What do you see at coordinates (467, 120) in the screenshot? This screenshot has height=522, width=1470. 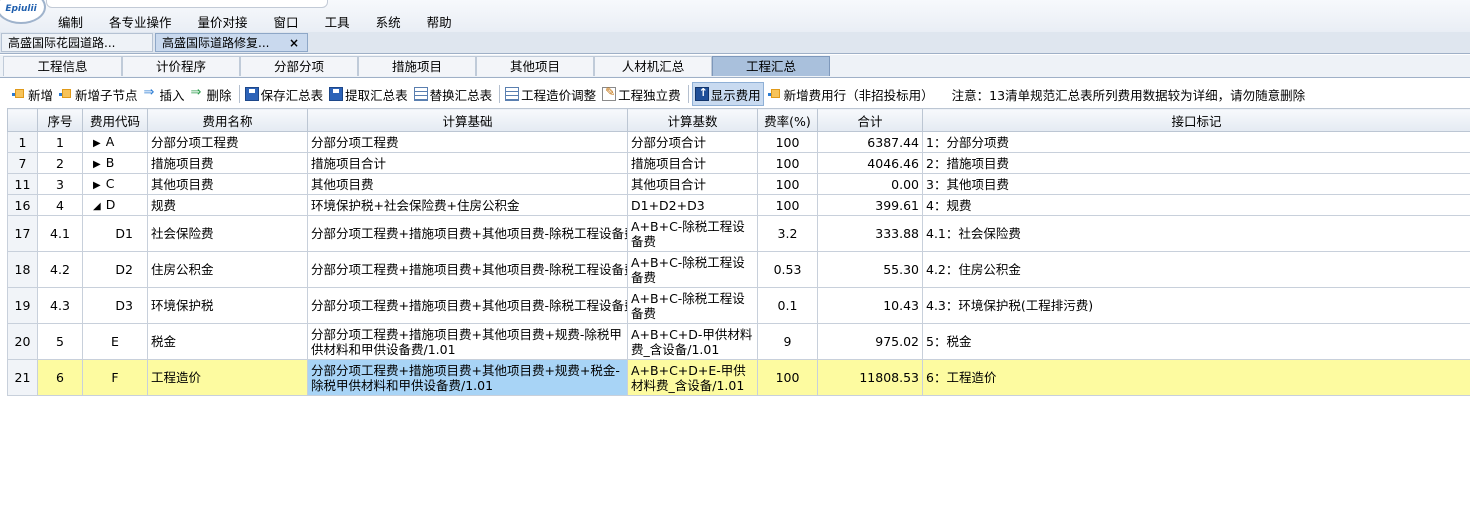 I see `header-basis: 计算基础` at bounding box center [467, 120].